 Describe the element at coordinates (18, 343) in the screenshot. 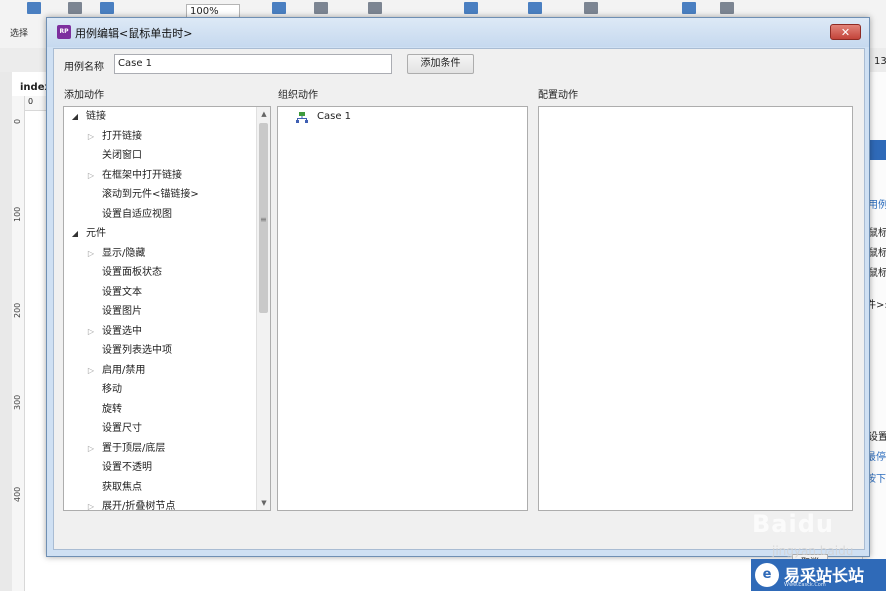

I see `vertical-ruler` at that location.